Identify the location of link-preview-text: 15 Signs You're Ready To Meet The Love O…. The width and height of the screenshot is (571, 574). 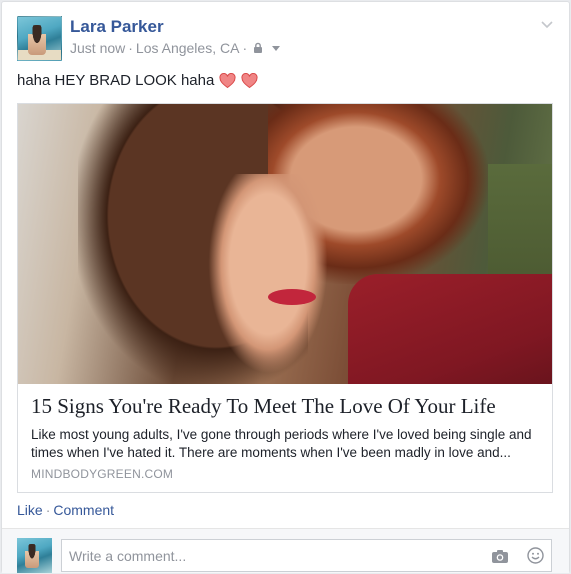
(286, 436).